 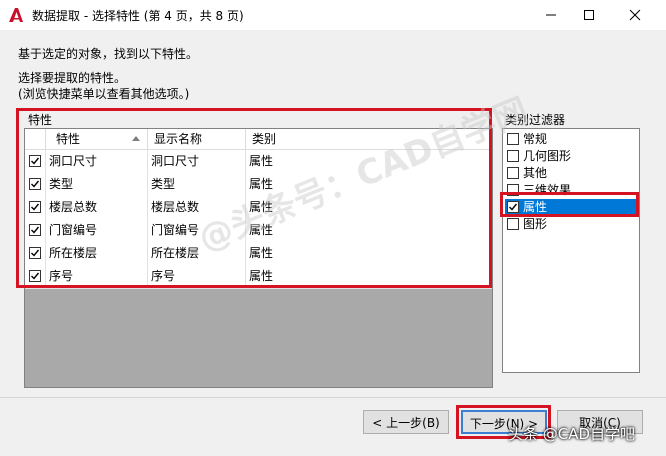 What do you see at coordinates (571, 250) in the screenshot?
I see `category-filter-list: 常规 几何图形 其他 三维效果 属性 图形` at bounding box center [571, 250].